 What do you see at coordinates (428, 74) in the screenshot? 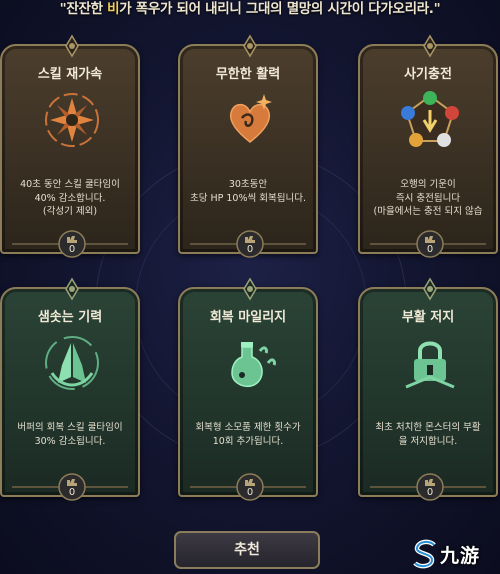
I see `card-title: 사기충전` at bounding box center [428, 74].